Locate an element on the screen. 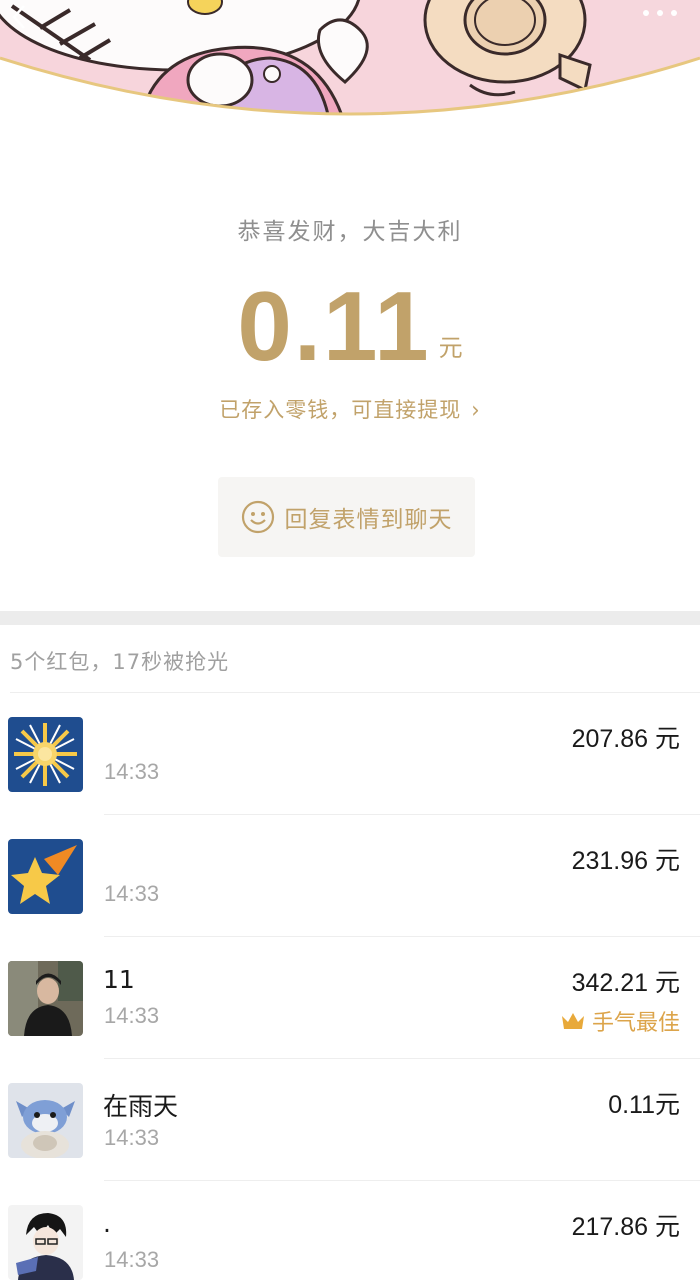 The image size is (700, 1280). best-luck-label: 手气最佳 is located at coordinates (635, 1023).